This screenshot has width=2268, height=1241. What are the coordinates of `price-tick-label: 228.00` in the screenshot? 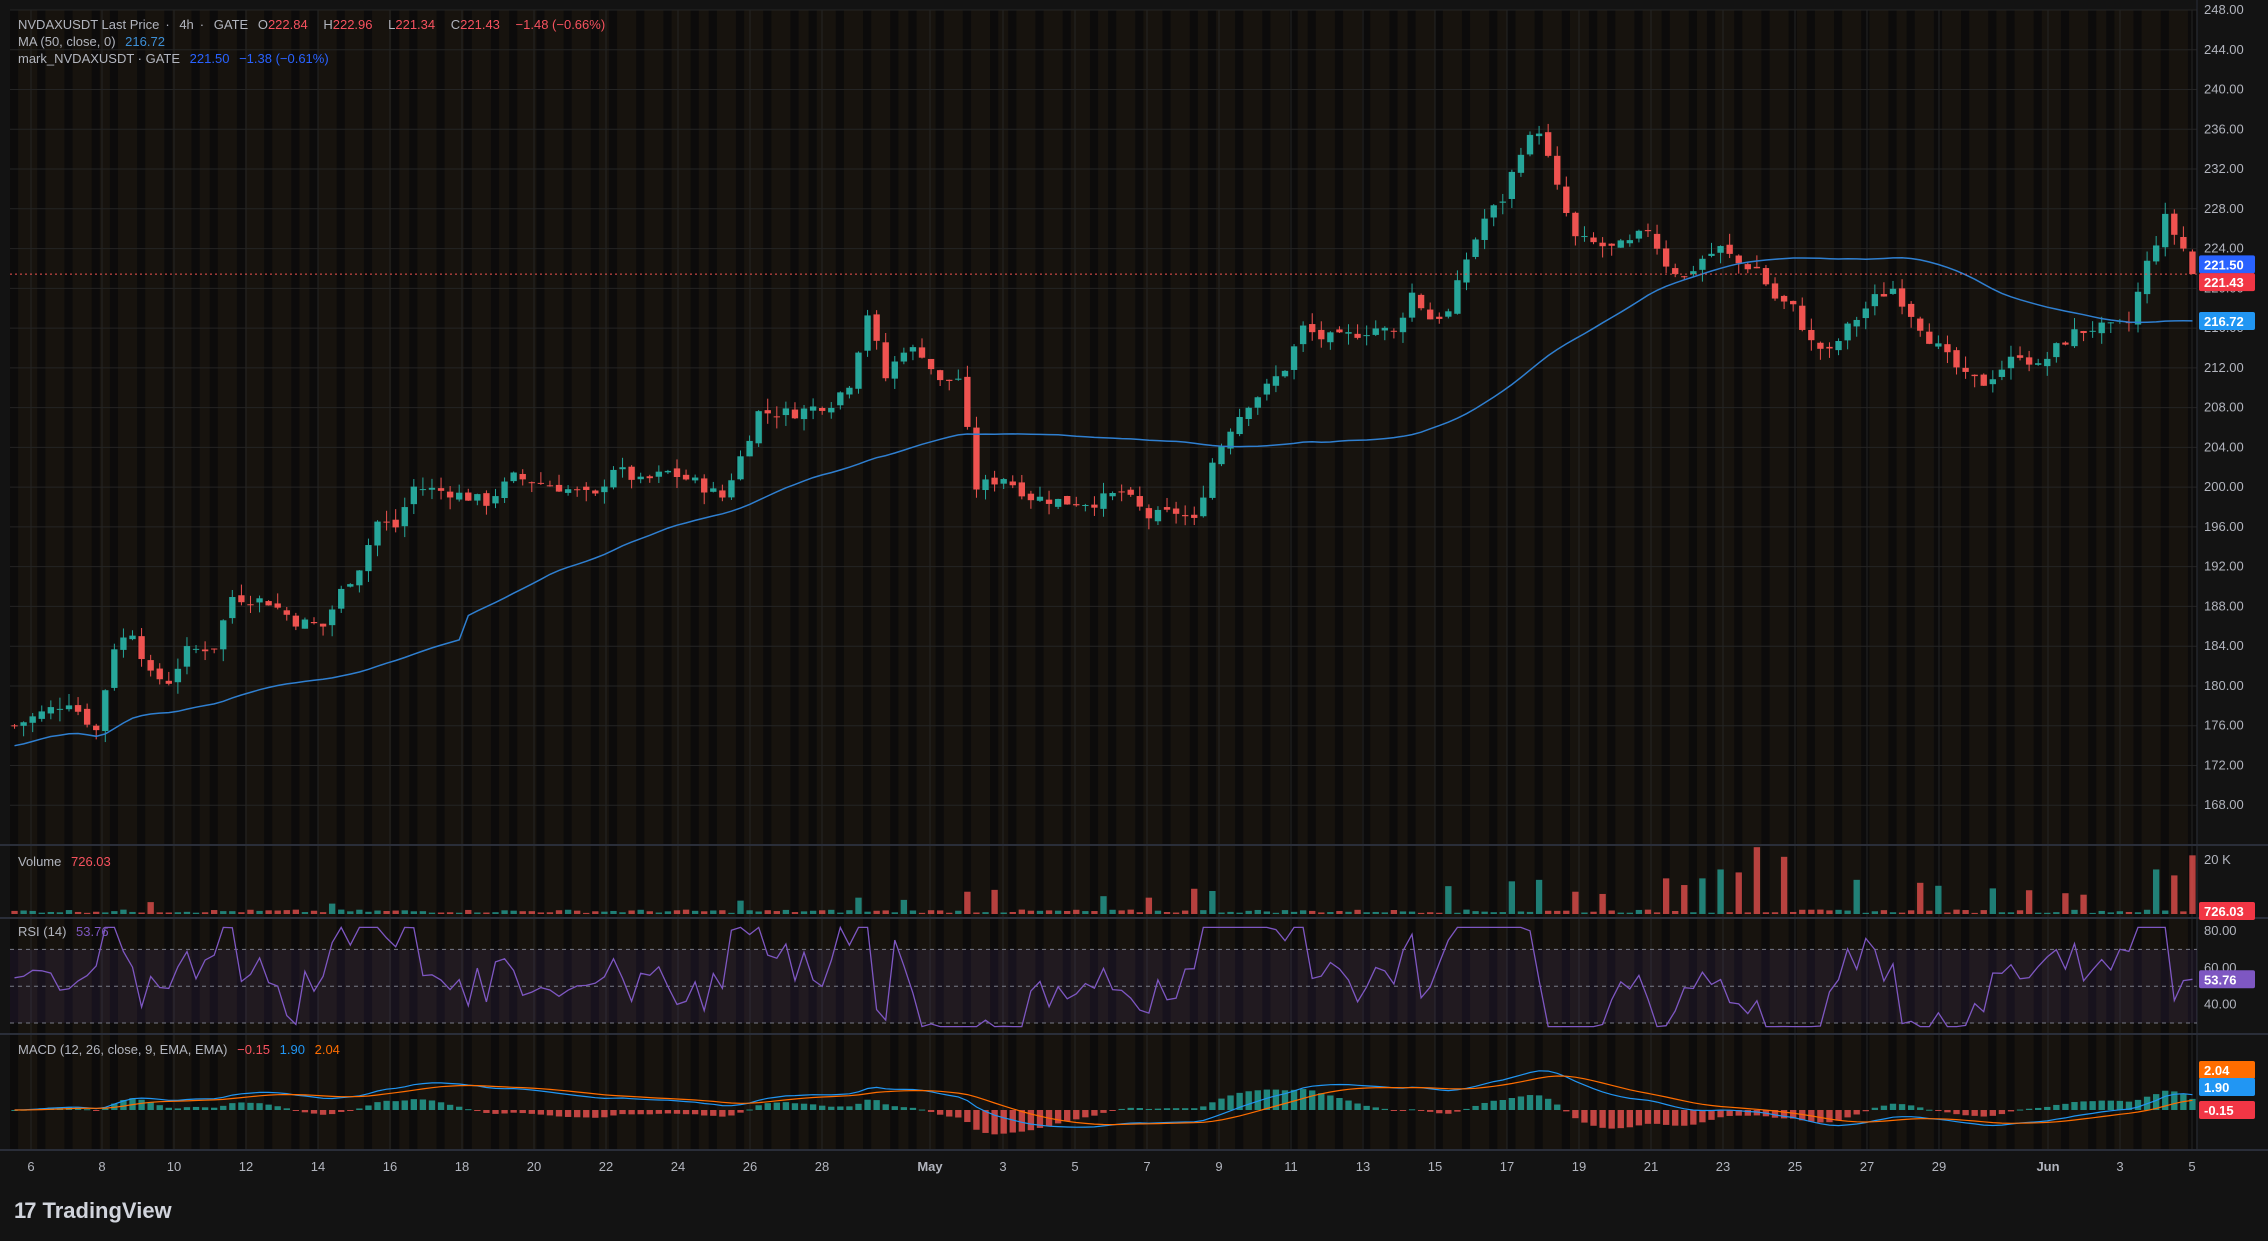 It's located at (2224, 208).